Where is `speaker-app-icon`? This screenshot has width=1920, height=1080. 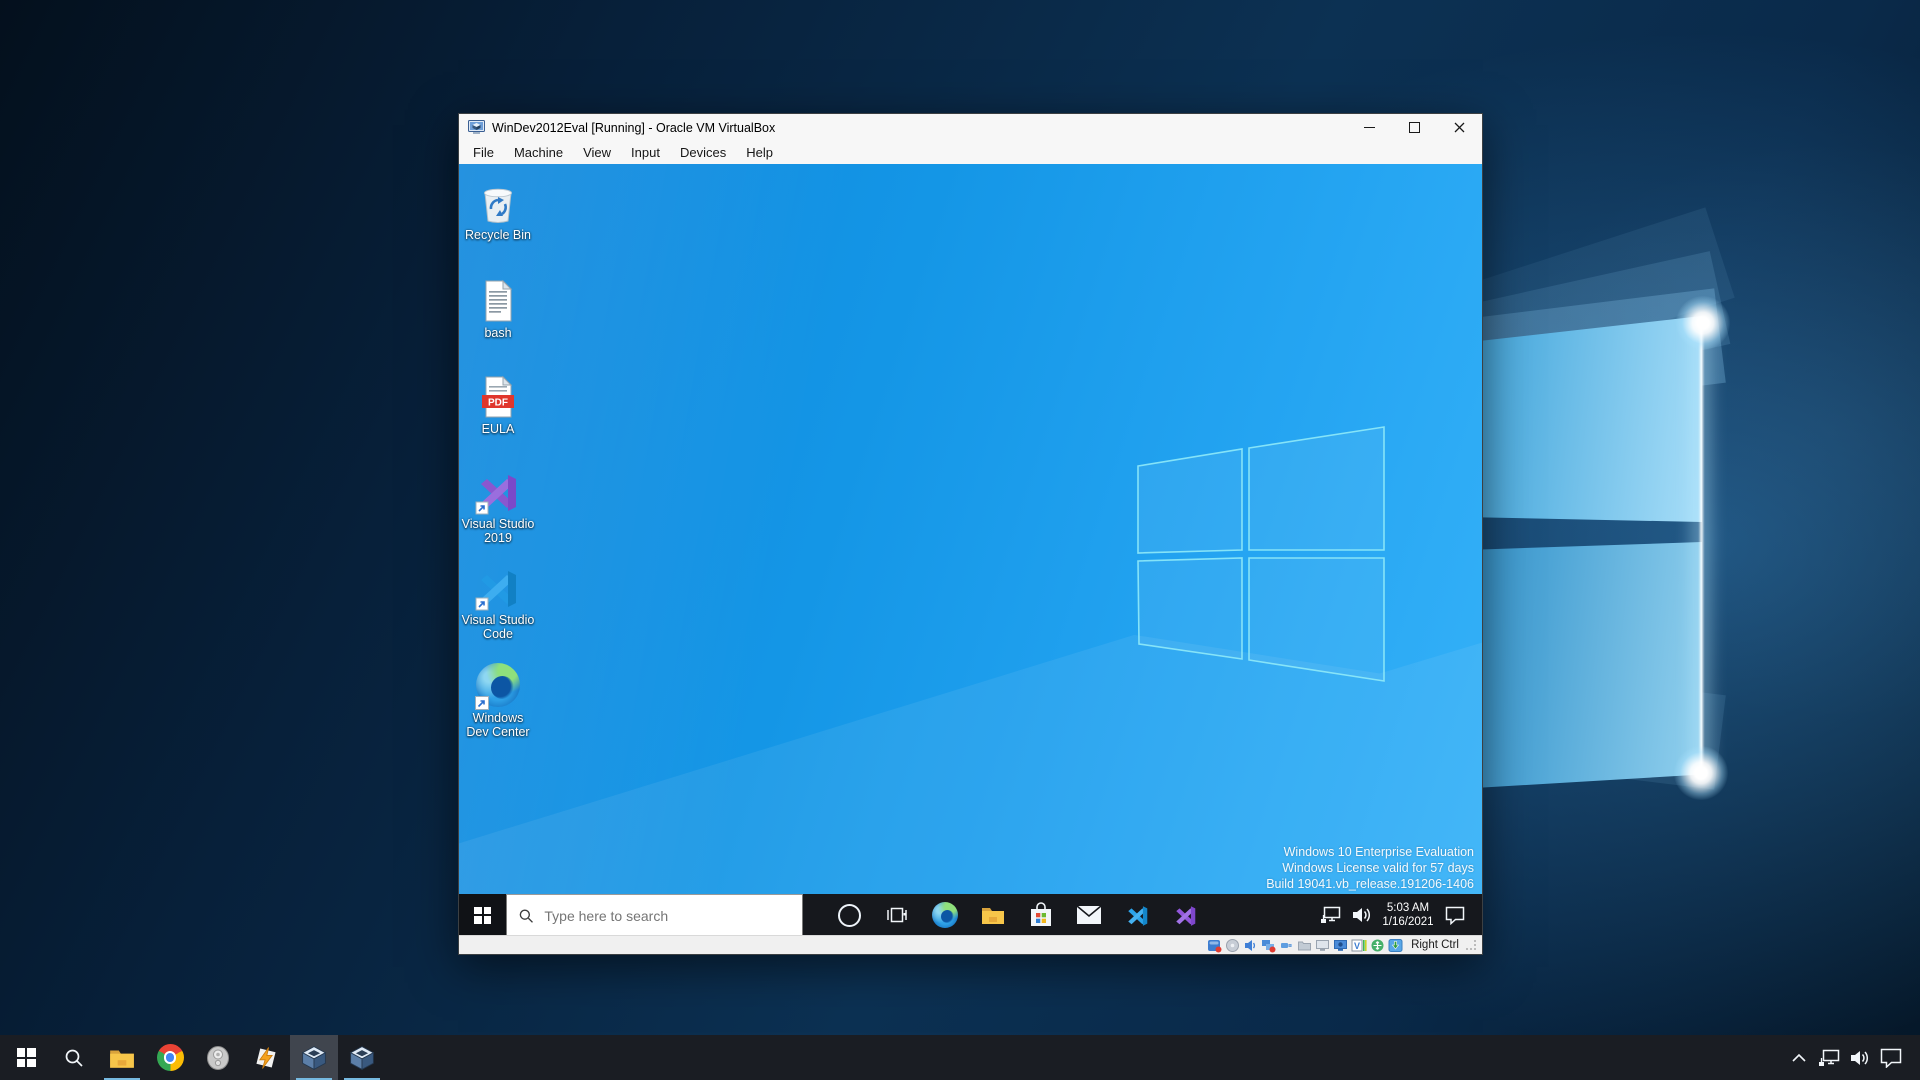 speaker-app-icon is located at coordinates (218, 1057).